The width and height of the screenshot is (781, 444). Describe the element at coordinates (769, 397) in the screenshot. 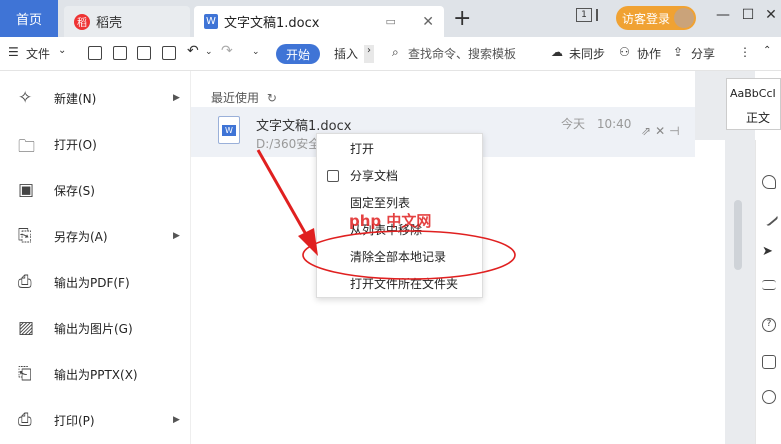

I see `compass-icon` at that location.